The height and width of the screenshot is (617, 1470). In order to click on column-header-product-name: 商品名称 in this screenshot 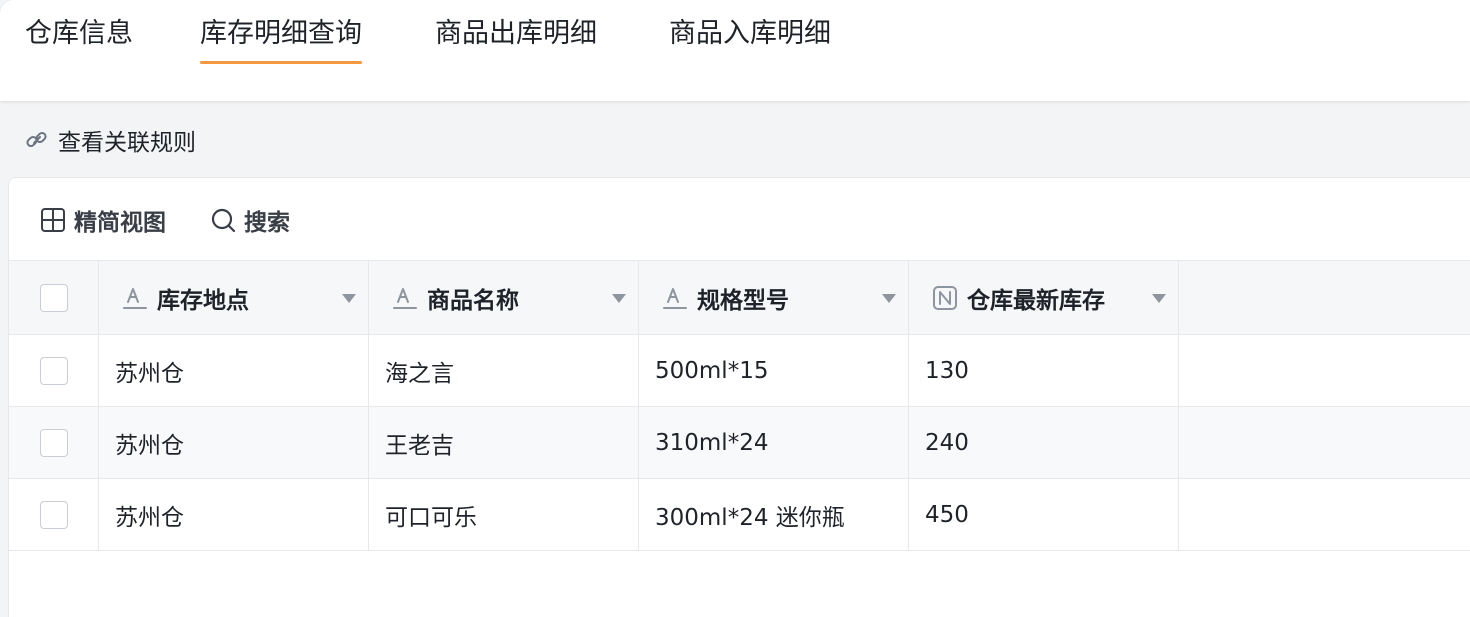, I will do `click(504, 297)`.